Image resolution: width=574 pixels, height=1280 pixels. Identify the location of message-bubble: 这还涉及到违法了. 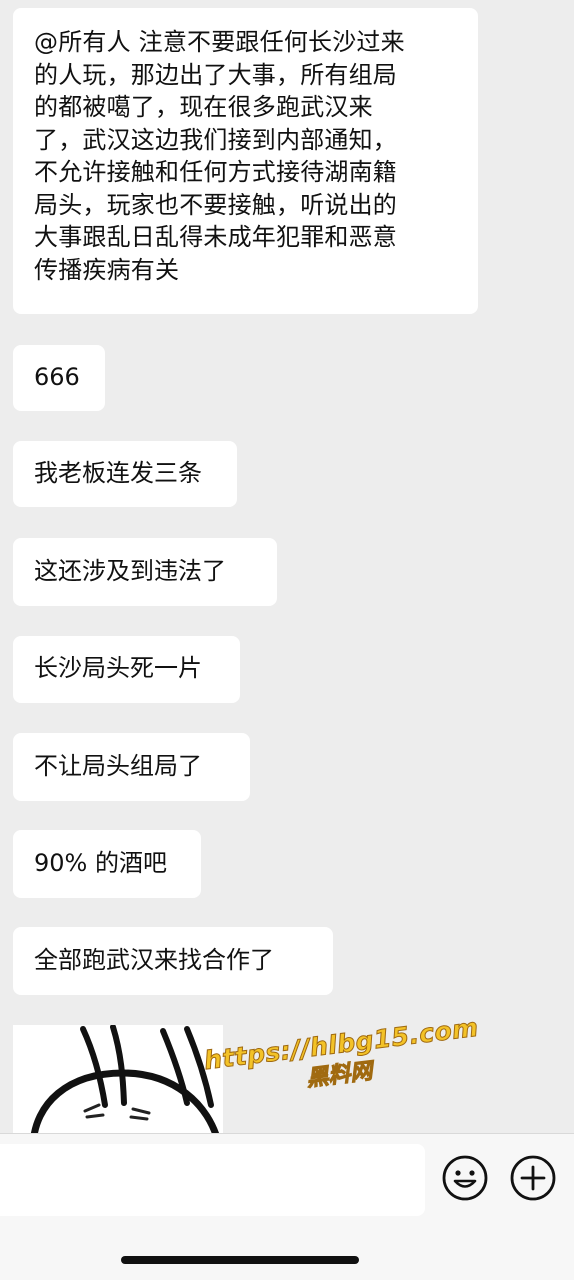
(145, 572).